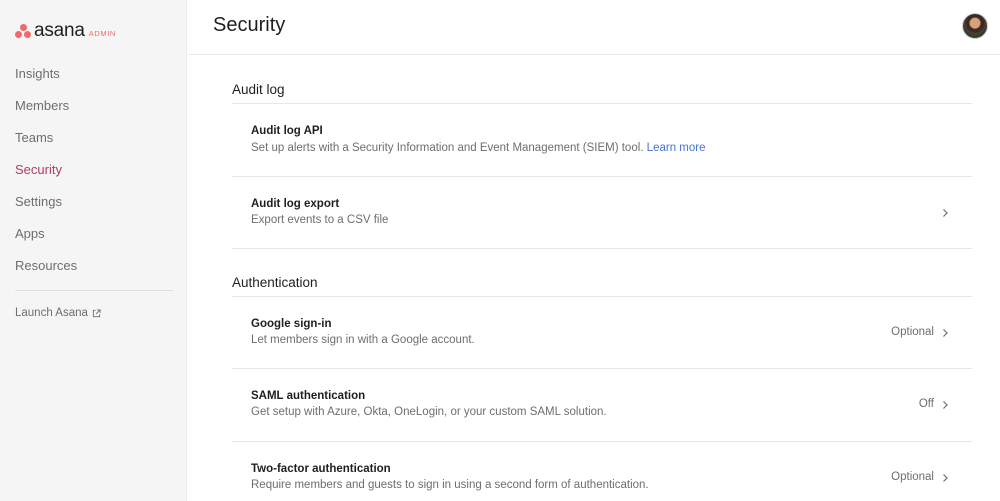  I want to click on launch-asana-label: Launch Asana, so click(51, 313).